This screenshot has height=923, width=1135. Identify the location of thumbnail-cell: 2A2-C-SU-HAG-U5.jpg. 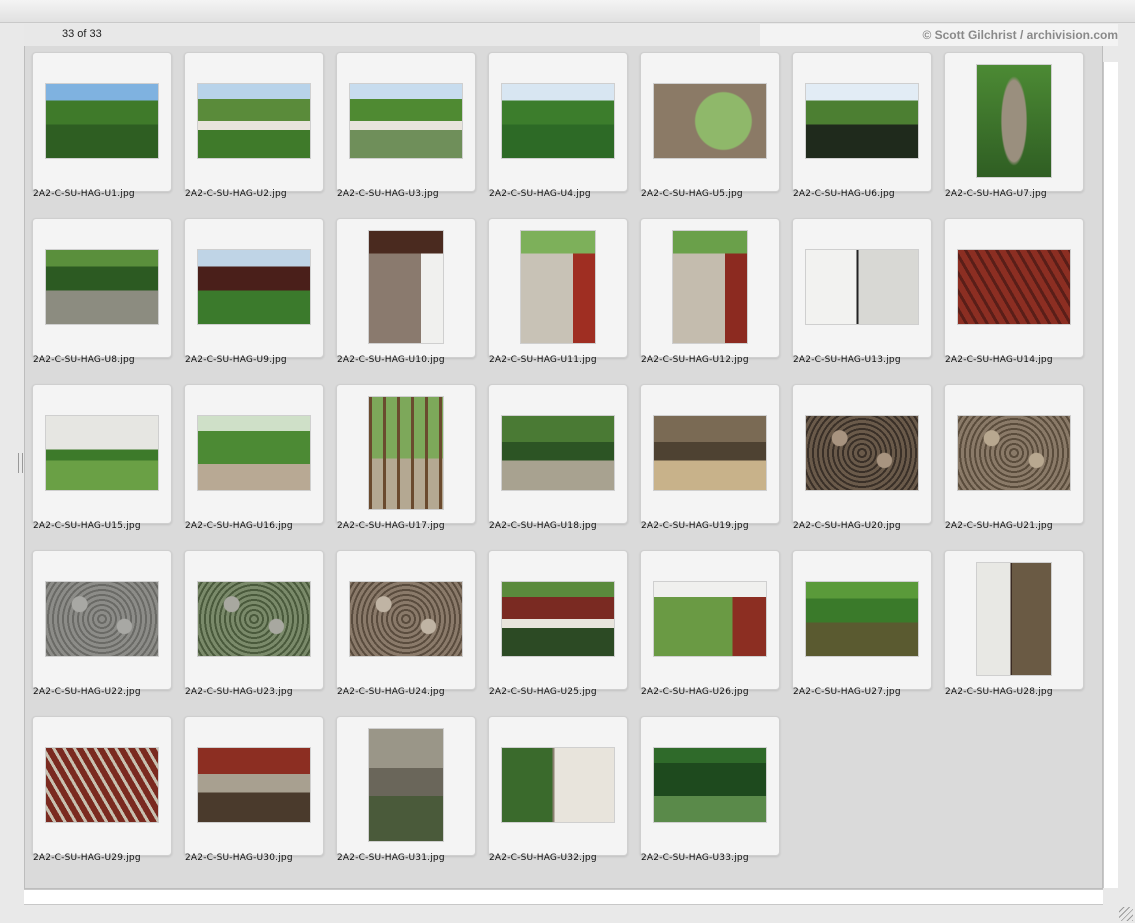
(706, 126).